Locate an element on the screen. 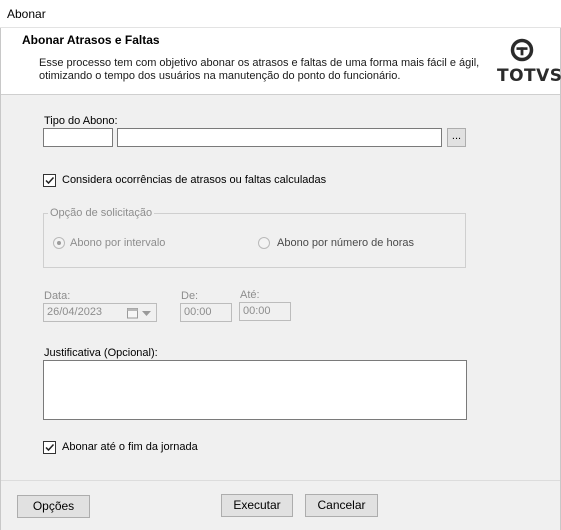 This screenshot has height=530, width=561. tipo-abono-description-input is located at coordinates (279, 137).